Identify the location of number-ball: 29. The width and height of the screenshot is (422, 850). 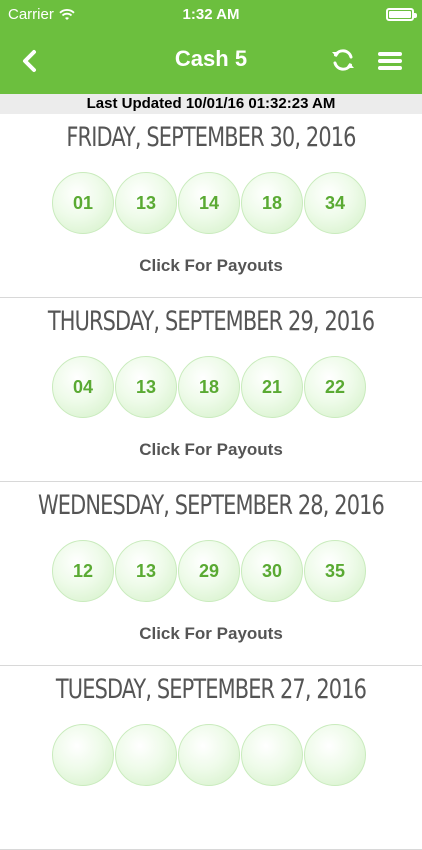
(209, 571).